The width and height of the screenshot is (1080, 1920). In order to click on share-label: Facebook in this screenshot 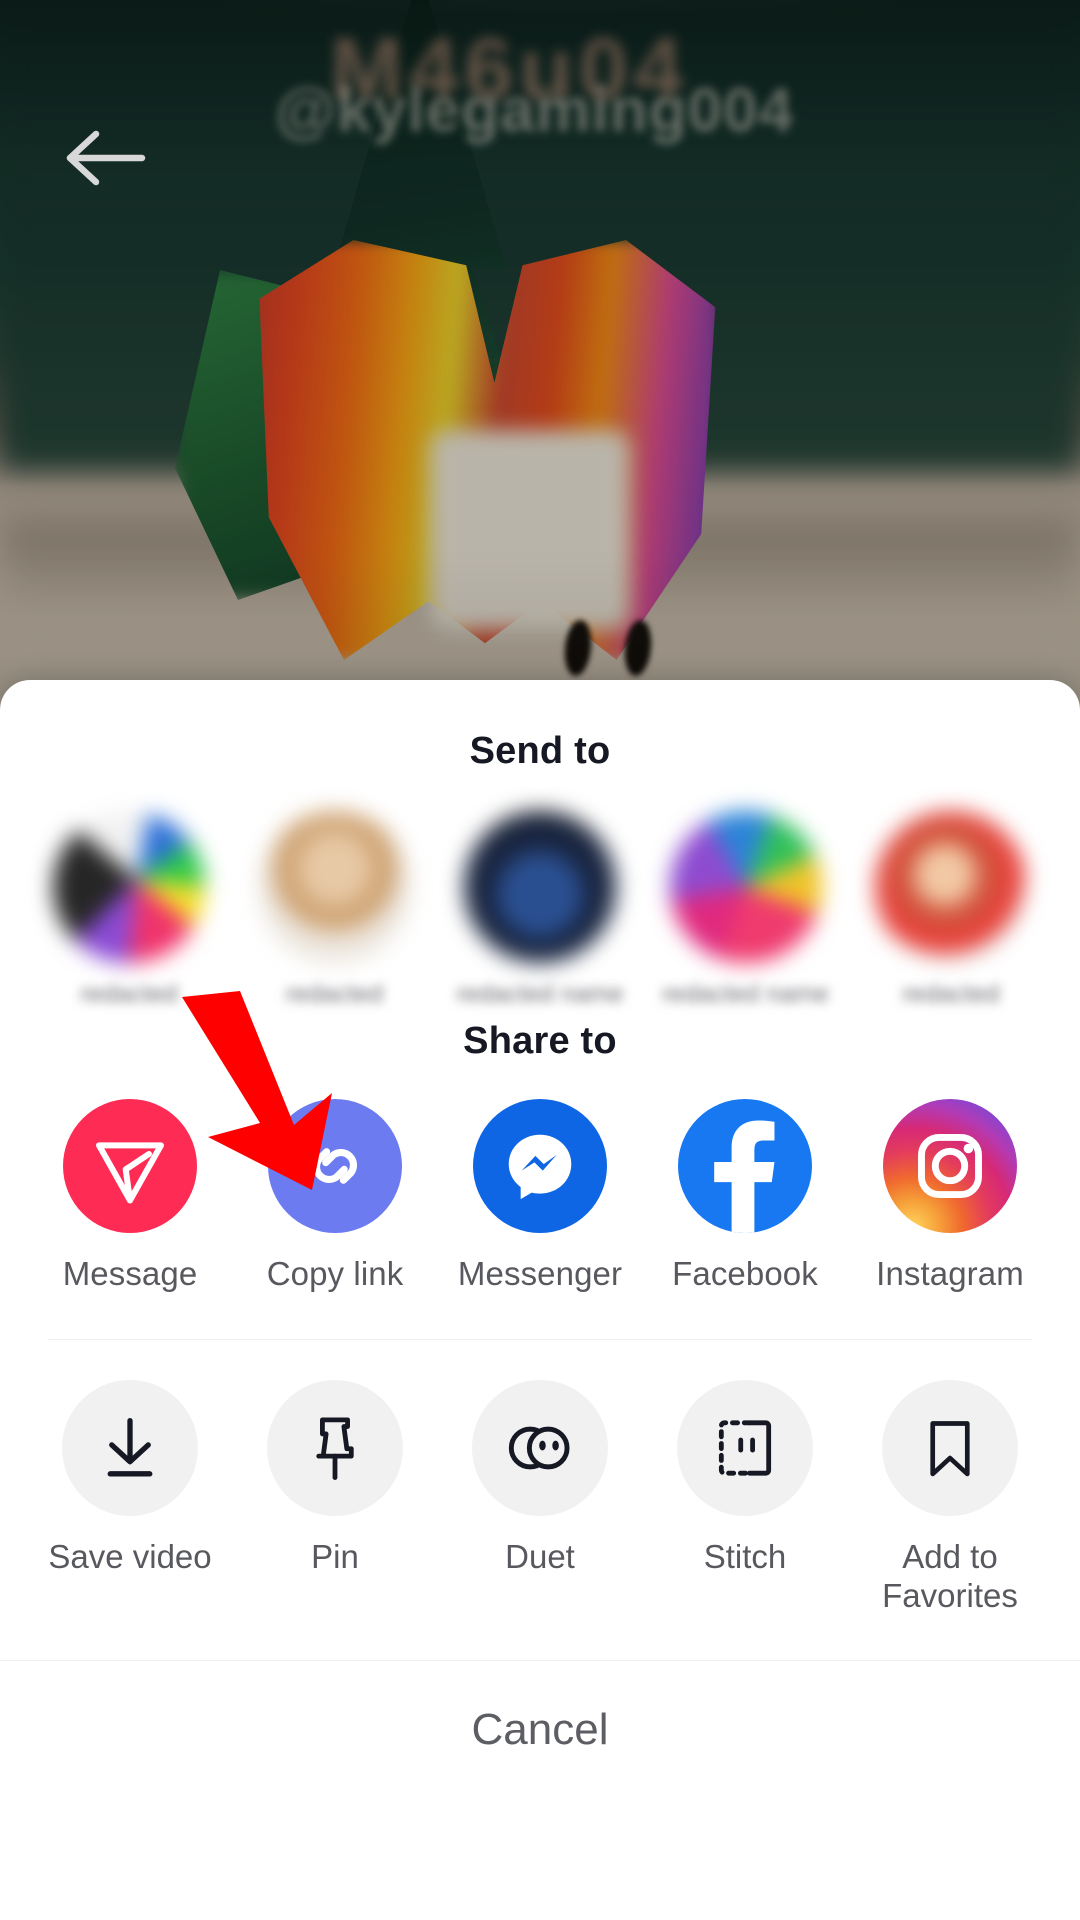, I will do `click(745, 1274)`.